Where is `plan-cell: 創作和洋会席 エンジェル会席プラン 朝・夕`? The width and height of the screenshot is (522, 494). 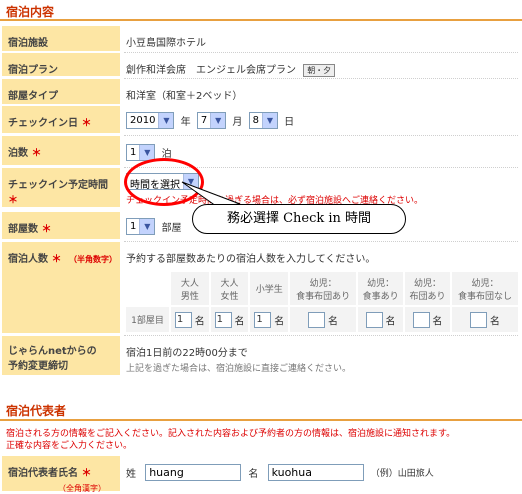 plan-cell: 創作和洋会席 エンジェル会席プラン 朝・夕 is located at coordinates (231, 69).